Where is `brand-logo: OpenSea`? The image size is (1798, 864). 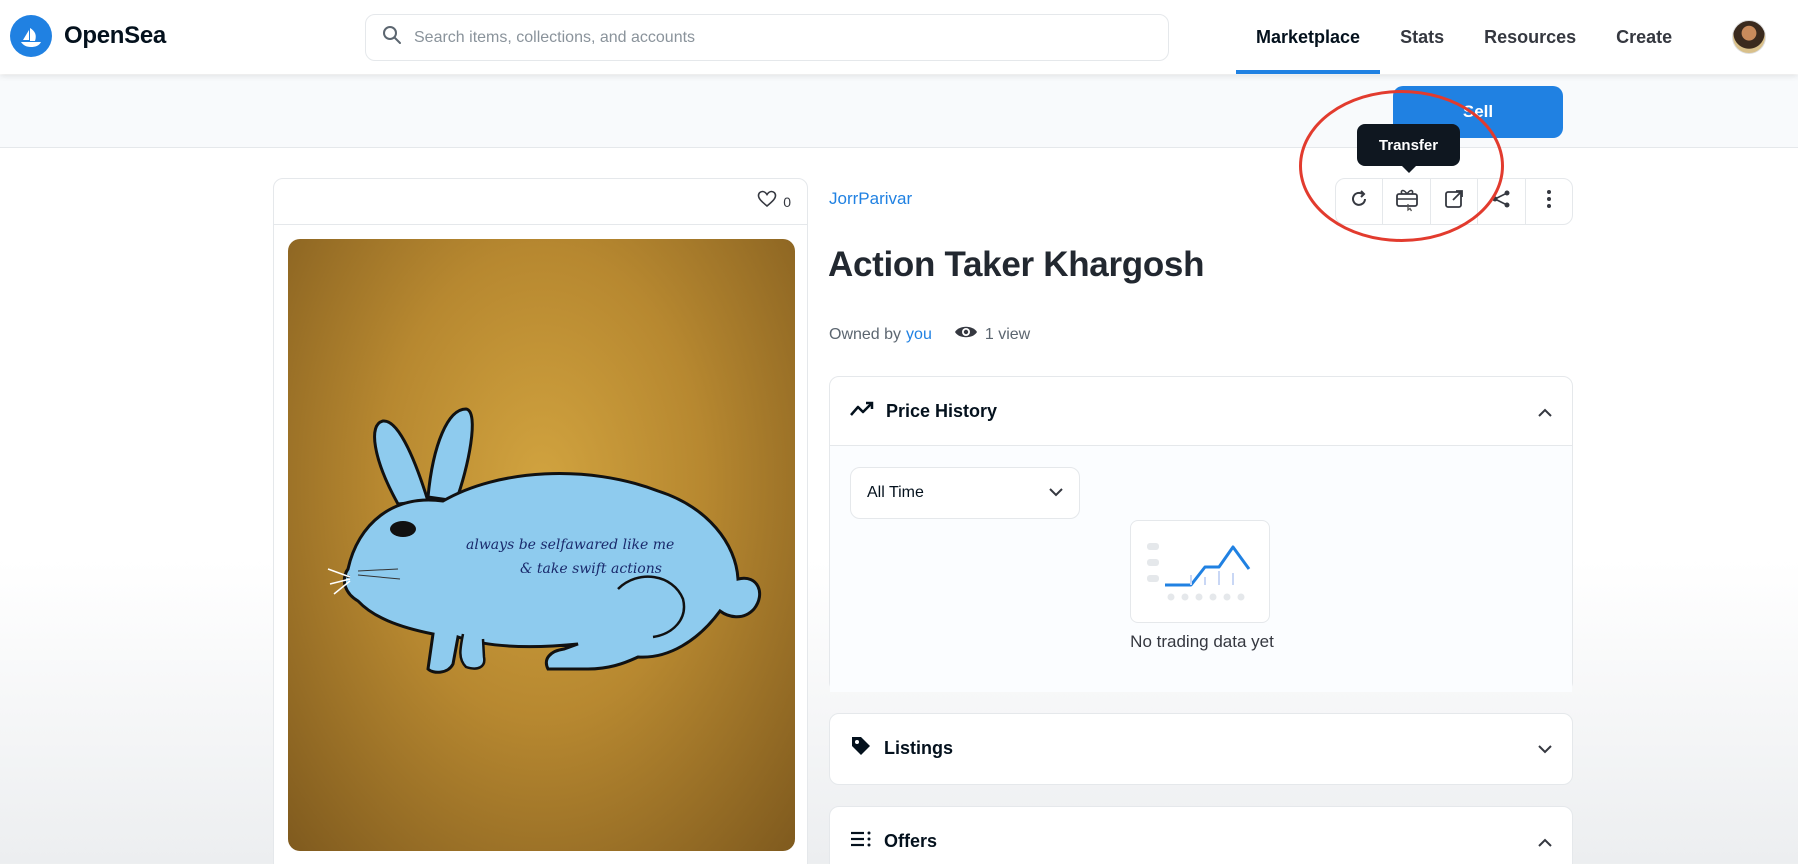 brand-logo: OpenSea is located at coordinates (88, 36).